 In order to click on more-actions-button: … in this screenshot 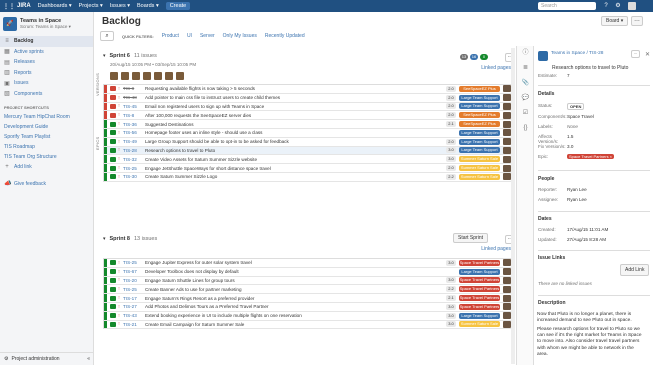, I will do `click(637, 21)`.